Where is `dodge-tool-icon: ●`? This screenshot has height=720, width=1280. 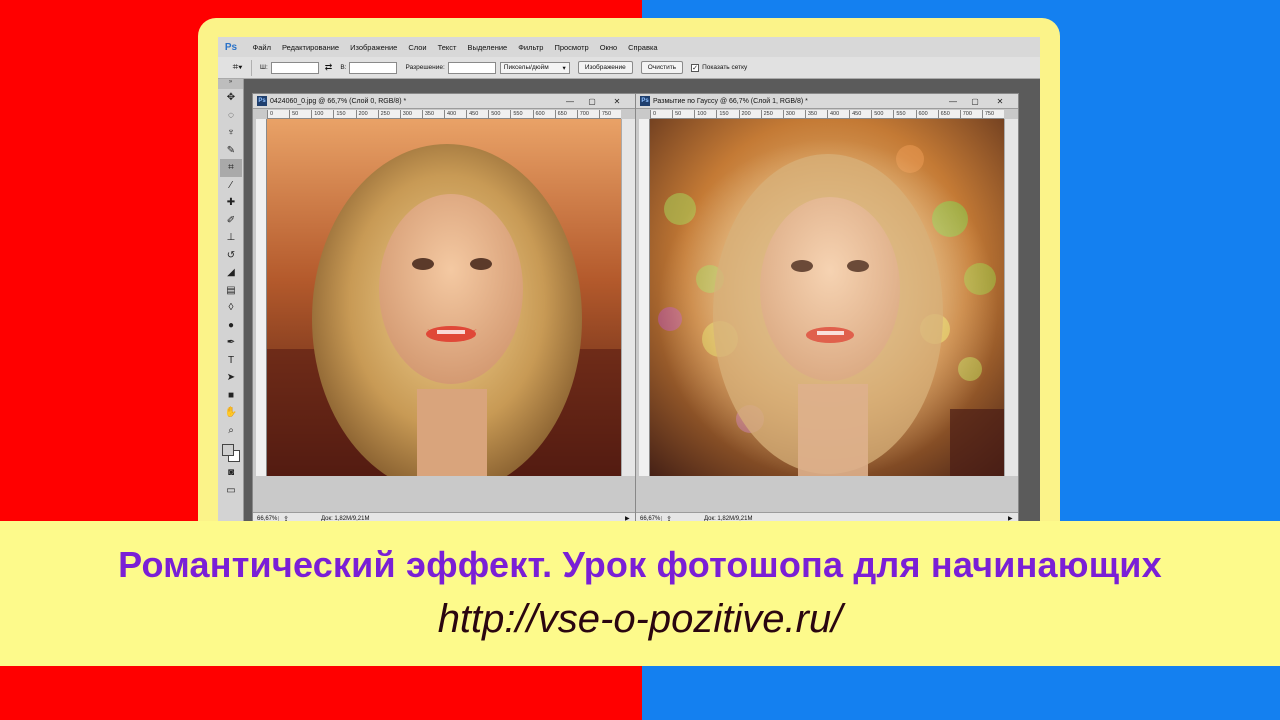 dodge-tool-icon: ● is located at coordinates (231, 326).